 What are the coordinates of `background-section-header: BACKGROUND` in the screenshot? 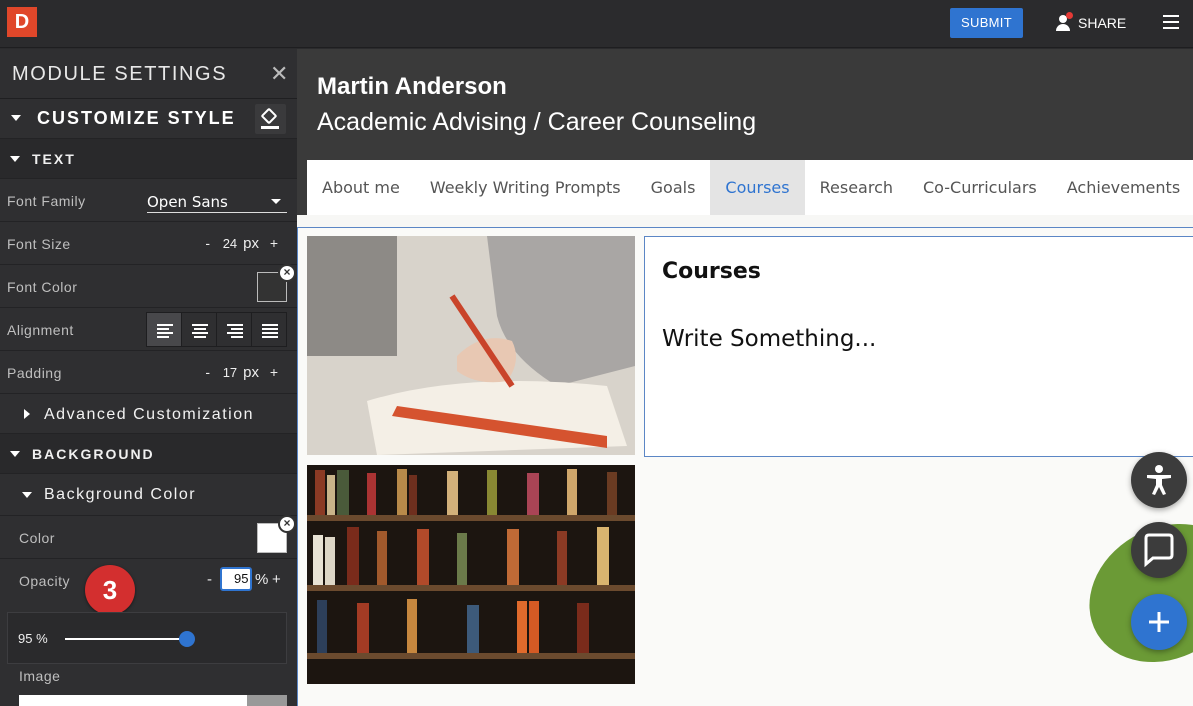 It's located at (148, 454).